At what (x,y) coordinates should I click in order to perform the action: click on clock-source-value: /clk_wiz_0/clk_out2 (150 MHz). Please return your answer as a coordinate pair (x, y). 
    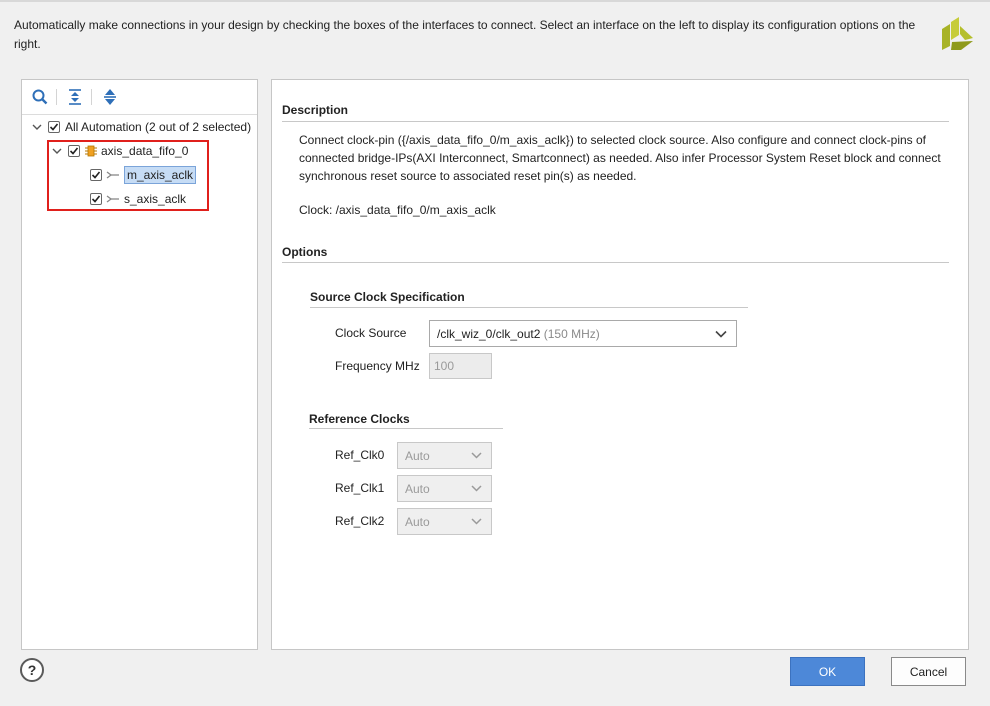
    Looking at the image, I should click on (568, 334).